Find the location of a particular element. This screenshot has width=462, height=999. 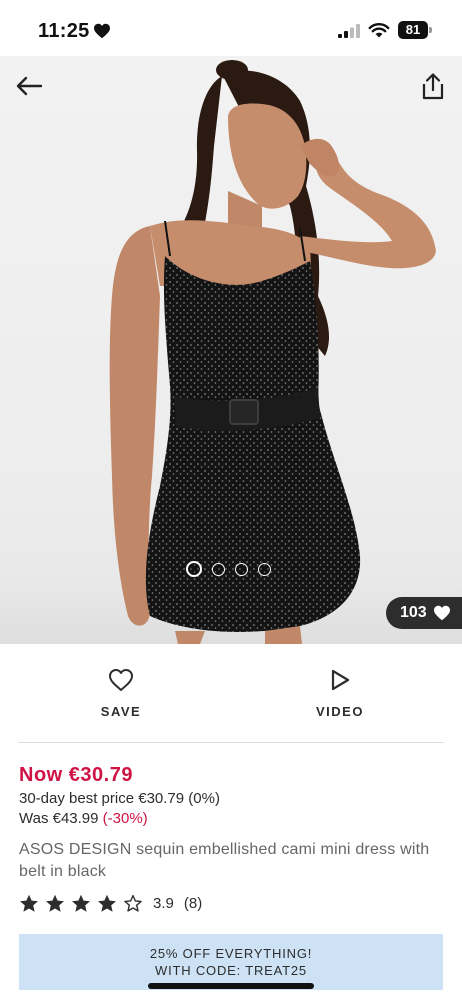

save-label: SAVE is located at coordinates (121, 711).